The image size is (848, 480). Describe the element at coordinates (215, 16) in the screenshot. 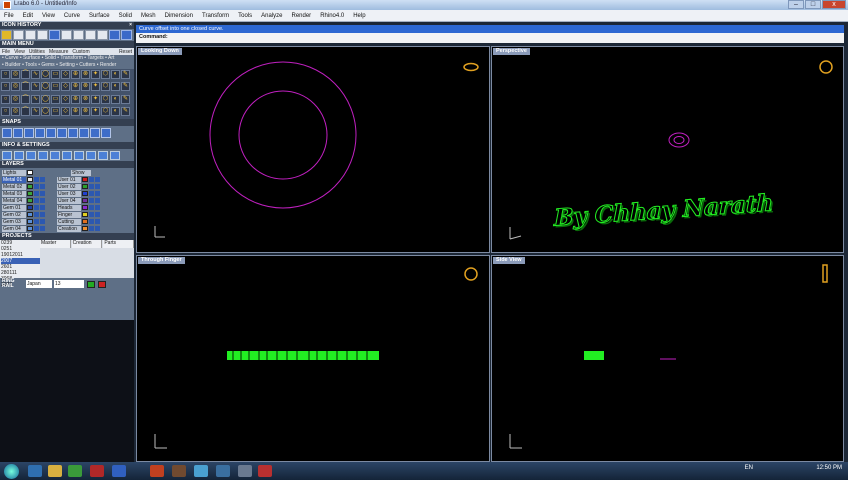

I see `menu-transform: Transform` at that location.